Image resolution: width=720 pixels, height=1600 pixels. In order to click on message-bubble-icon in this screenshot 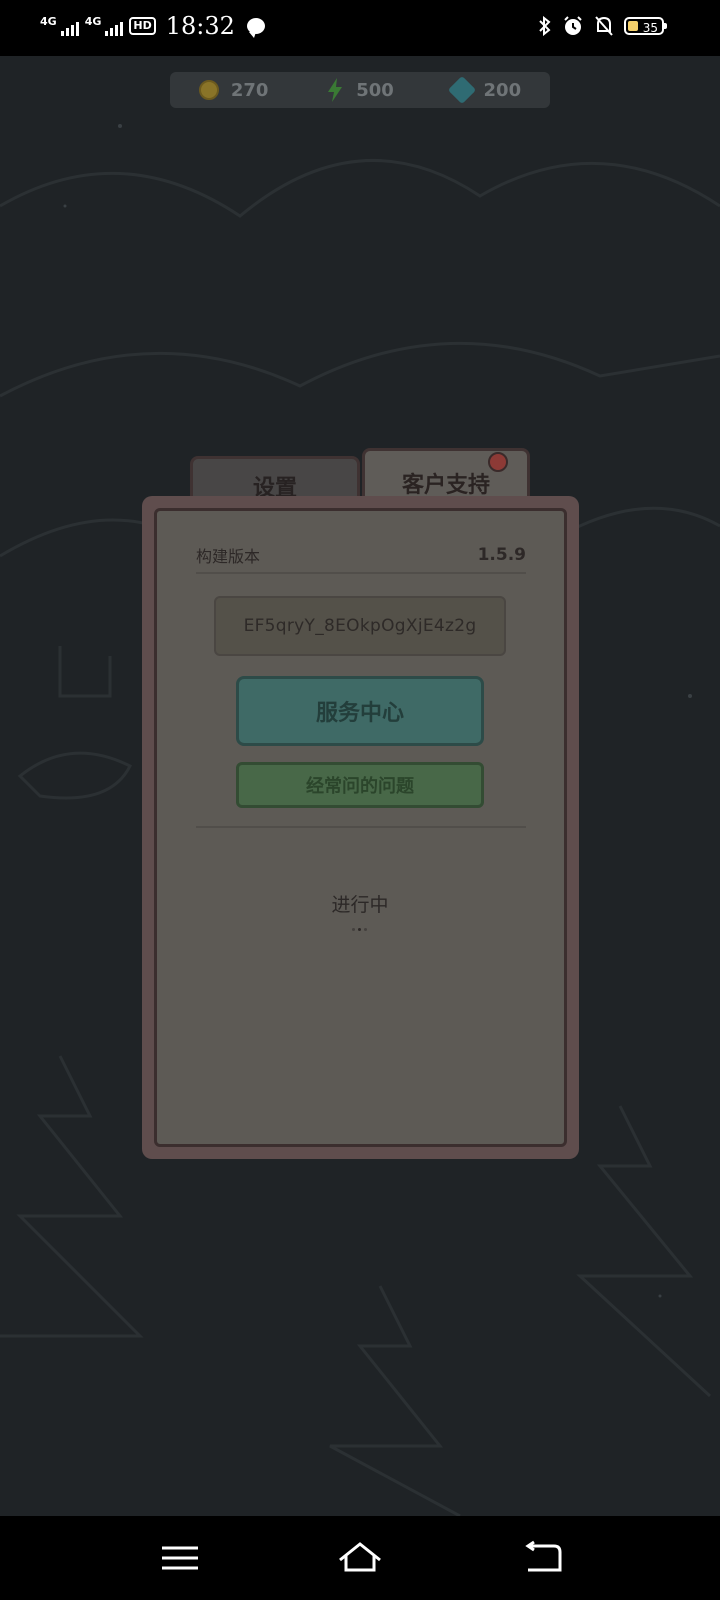, I will do `click(255, 28)`.